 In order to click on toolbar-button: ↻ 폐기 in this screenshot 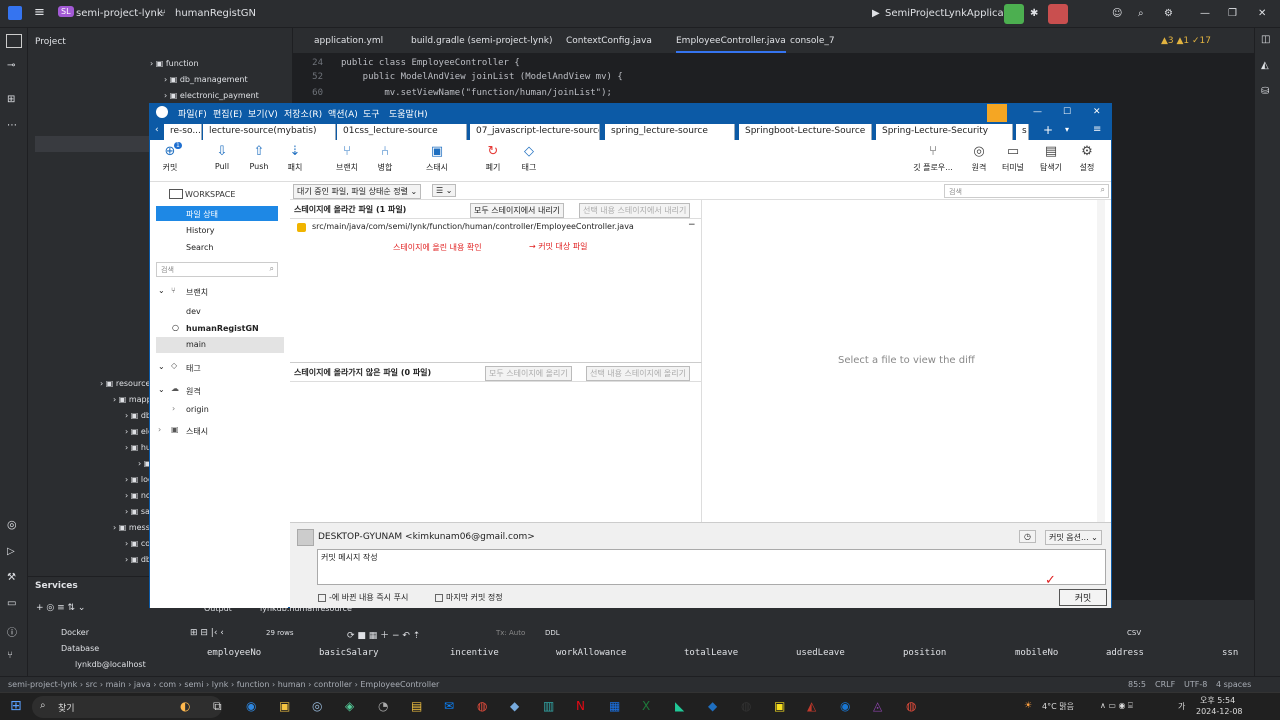, I will do `click(493, 158)`.